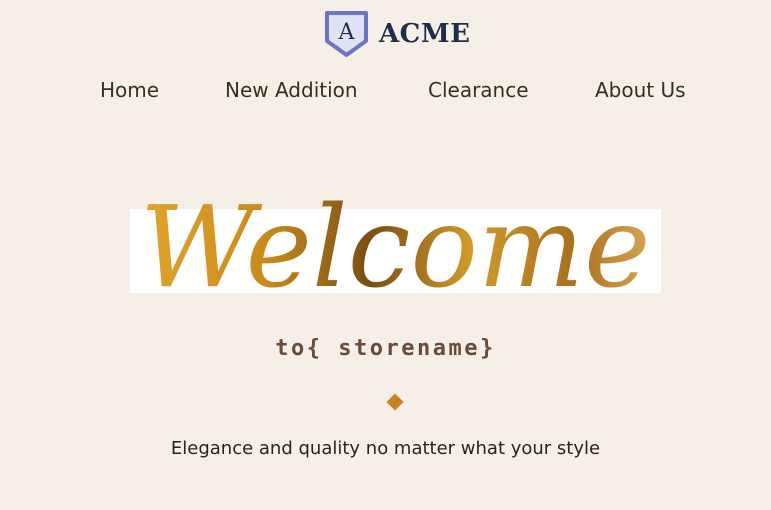  I want to click on nav-item-about-us: About Us, so click(640, 90).